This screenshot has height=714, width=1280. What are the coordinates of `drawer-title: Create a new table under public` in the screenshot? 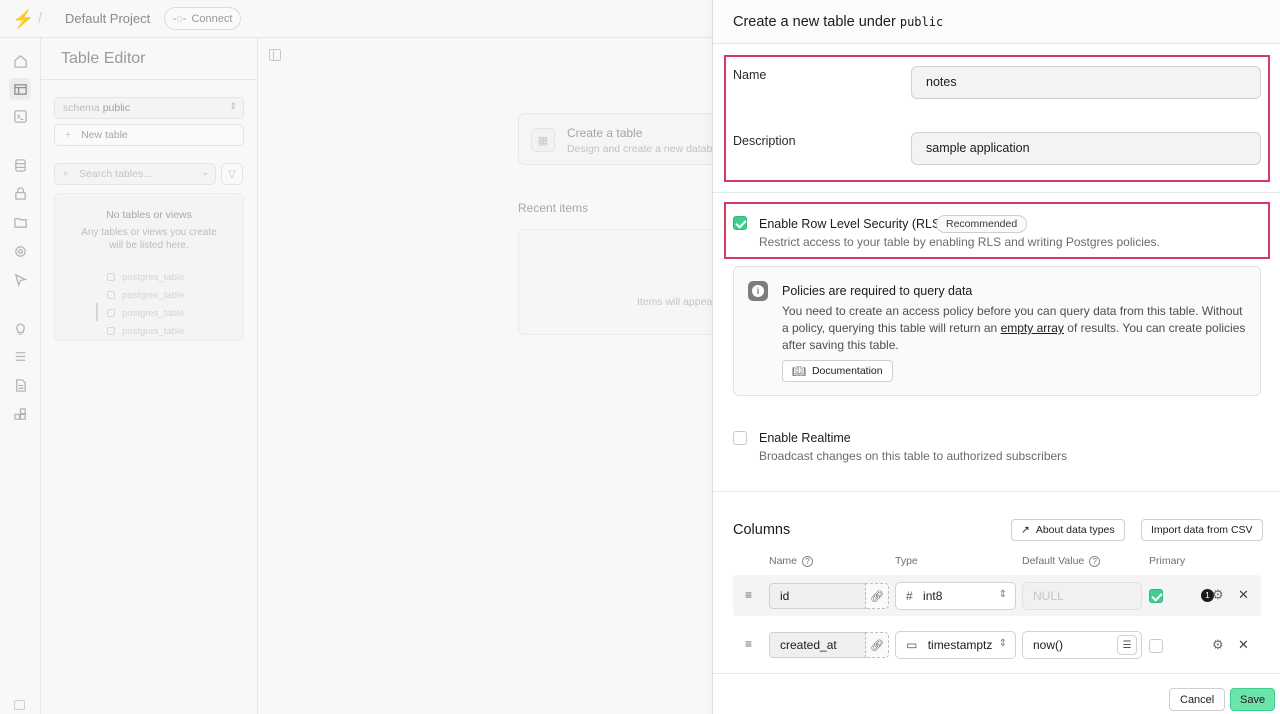 It's located at (838, 22).